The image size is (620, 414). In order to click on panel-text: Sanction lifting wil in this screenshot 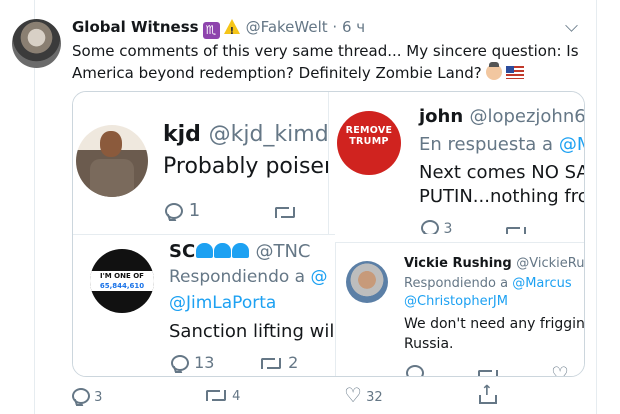, I will do `click(252, 331)`.